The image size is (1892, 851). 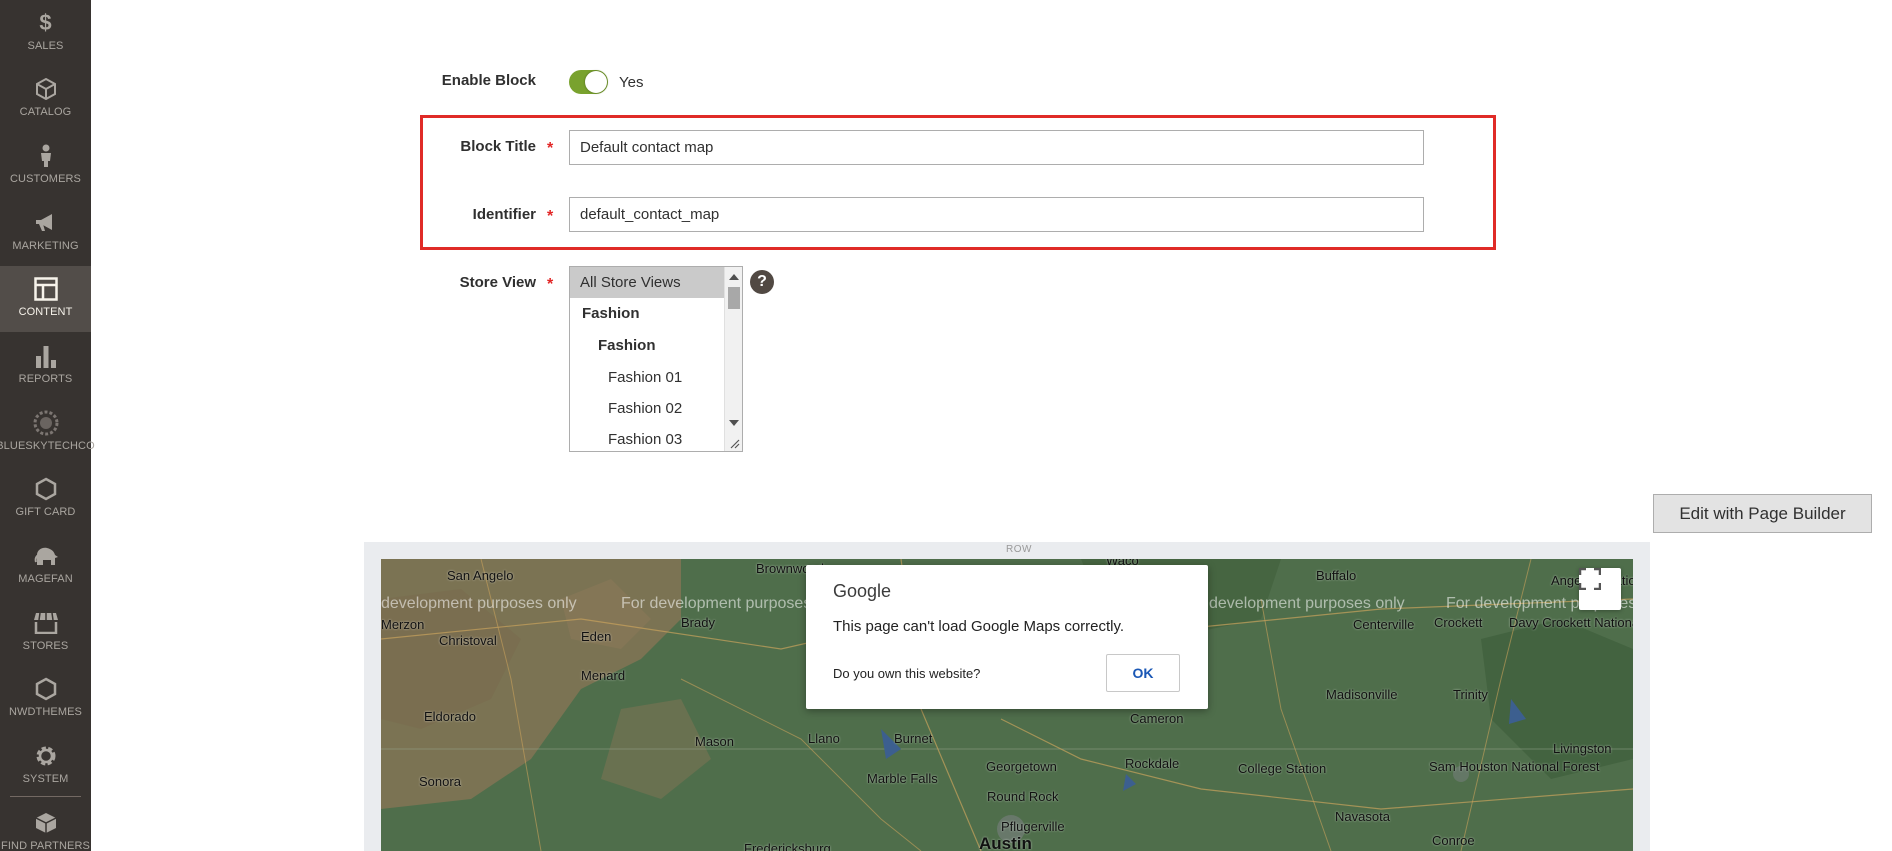 What do you see at coordinates (996, 147) in the screenshot?
I see `block-title-input` at bounding box center [996, 147].